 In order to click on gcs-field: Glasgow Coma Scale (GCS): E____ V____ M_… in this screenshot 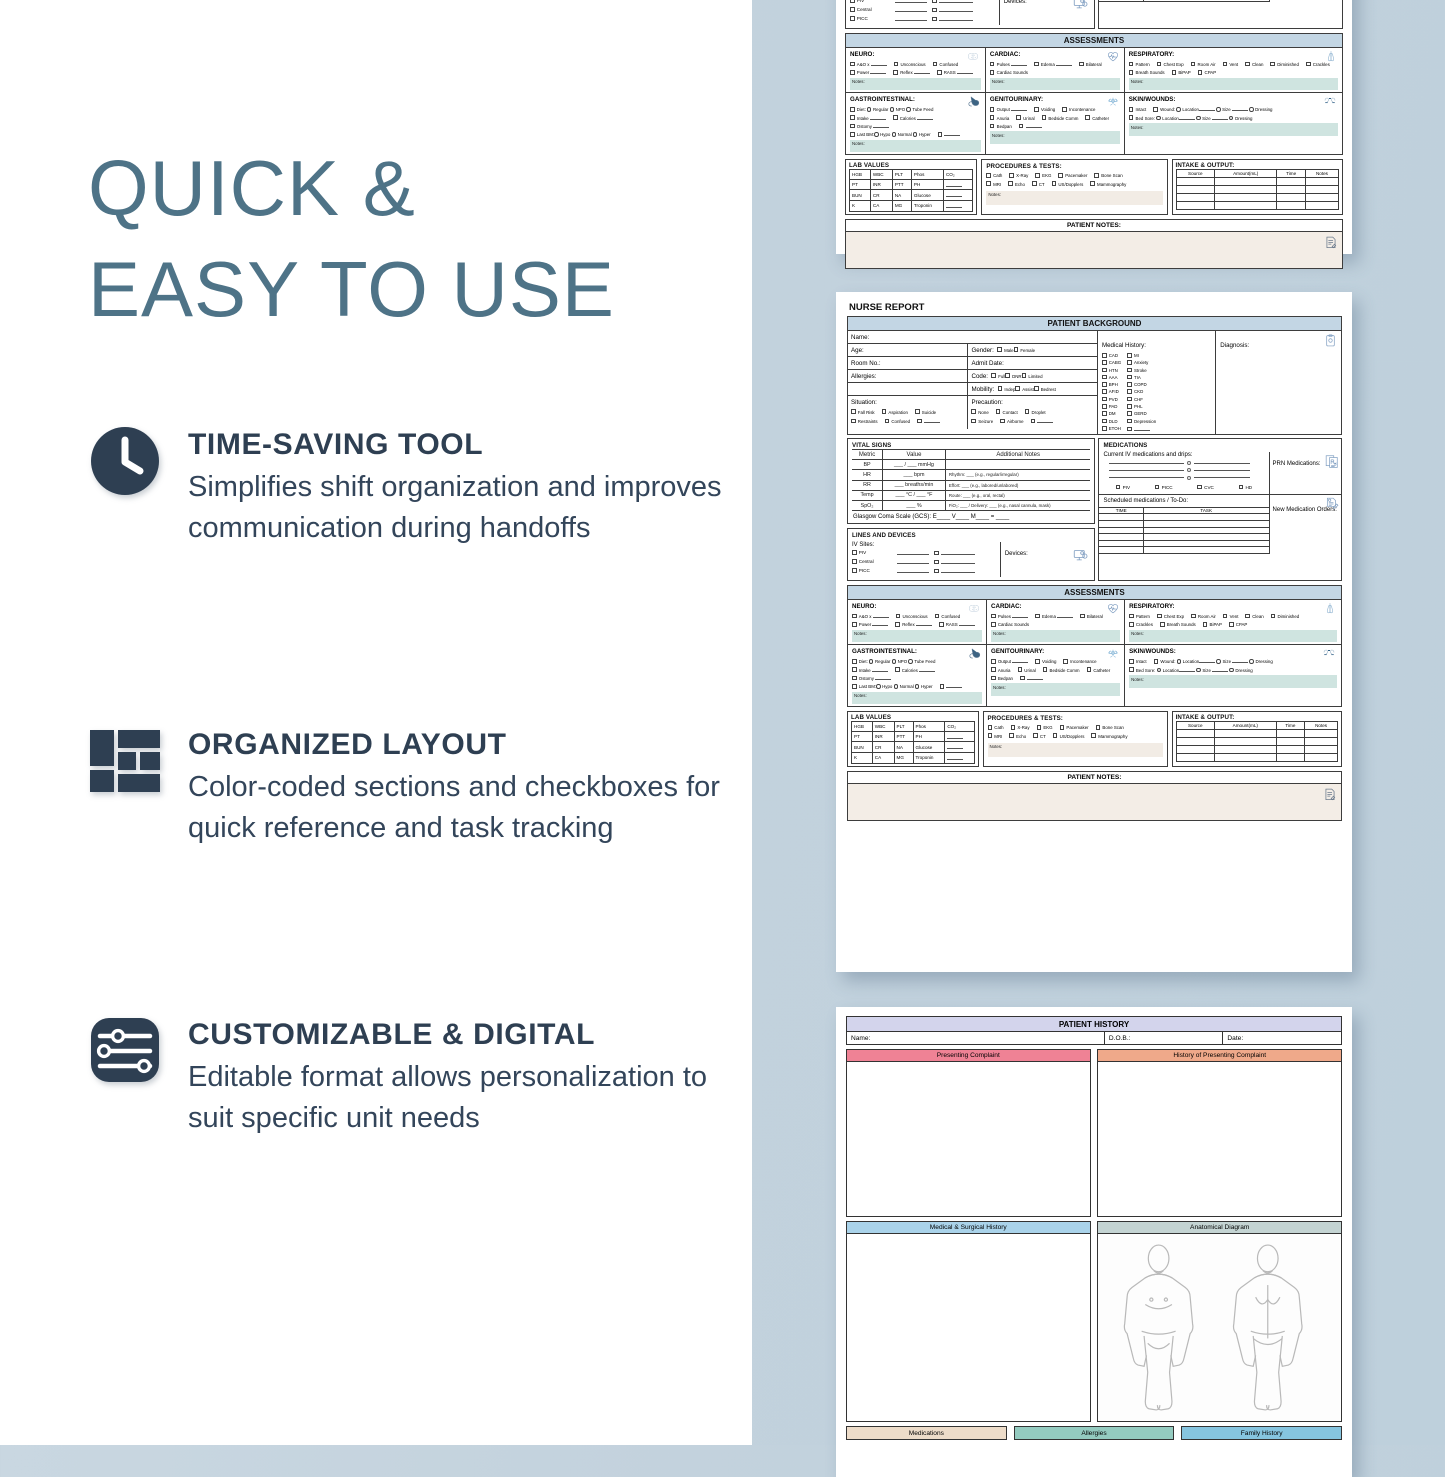, I will do `click(971, 517)`.